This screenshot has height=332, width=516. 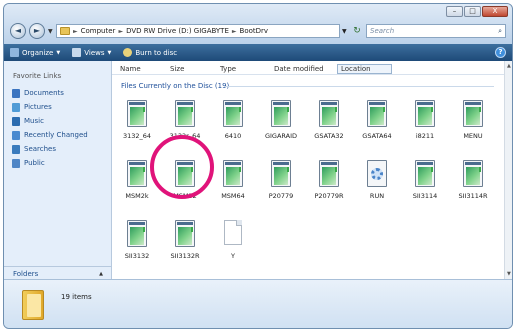 I want to click on file-item-msm32: MSM32, so click(x=185, y=182).